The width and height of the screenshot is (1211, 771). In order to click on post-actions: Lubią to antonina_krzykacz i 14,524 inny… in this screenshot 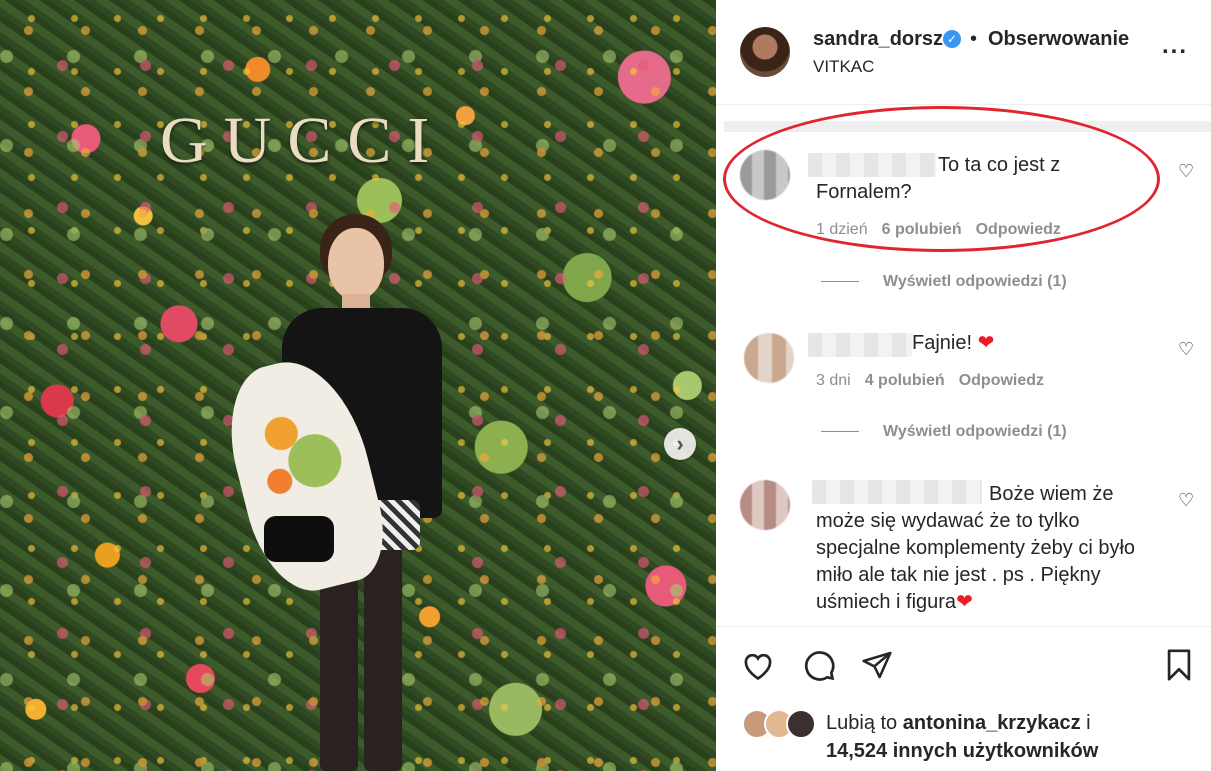, I will do `click(963, 698)`.